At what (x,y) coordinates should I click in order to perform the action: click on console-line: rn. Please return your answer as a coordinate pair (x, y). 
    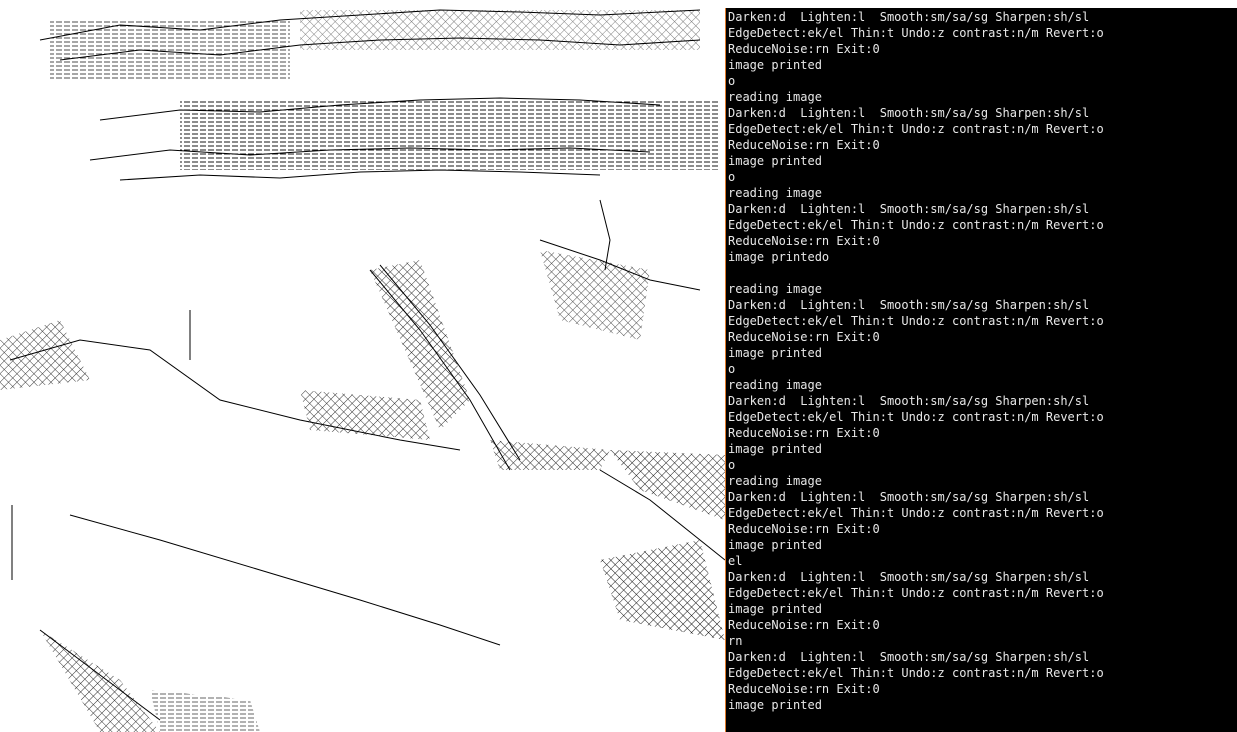
    Looking at the image, I should click on (735, 641).